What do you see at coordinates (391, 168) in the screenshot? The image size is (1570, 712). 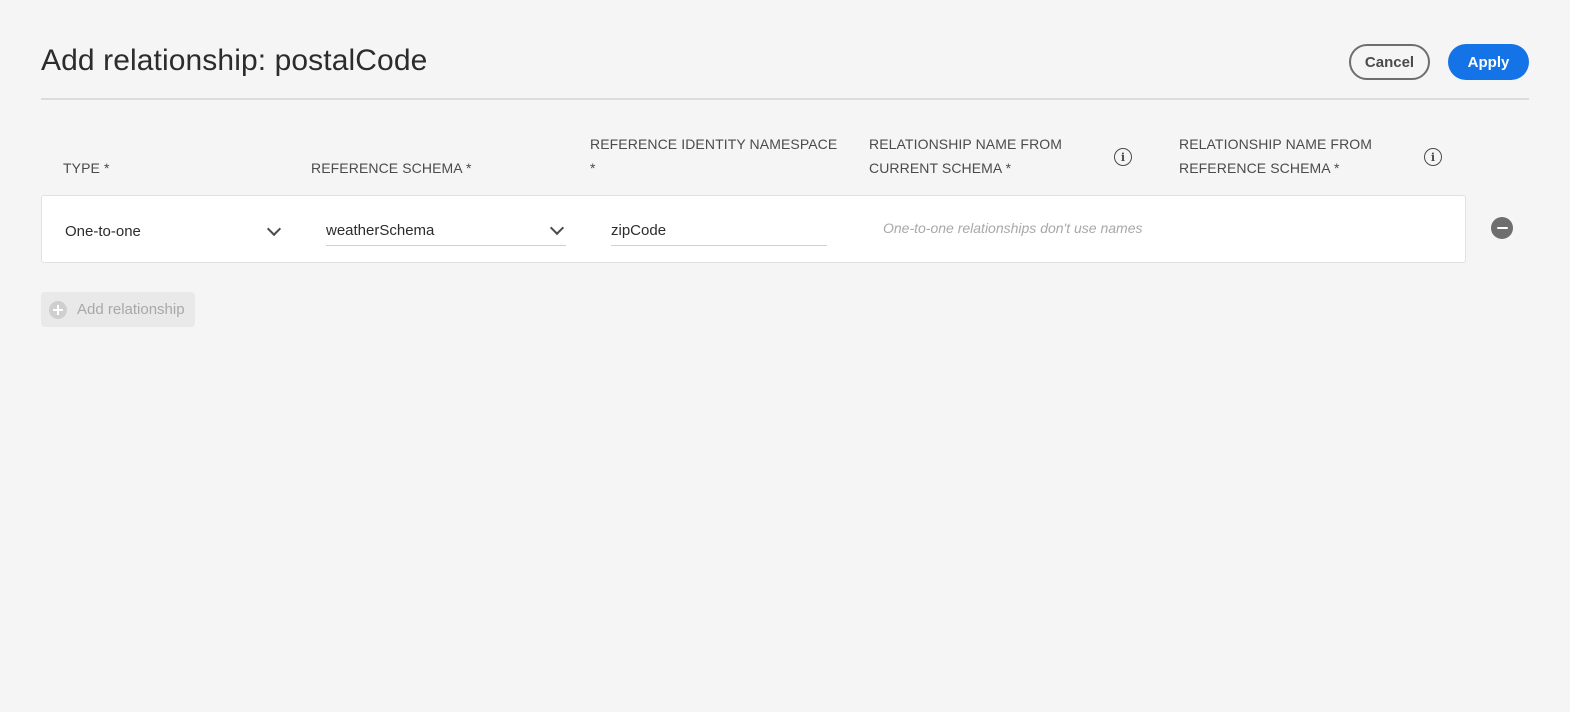 I see `column-header-reference-schema: REFERENCE SCHEMA *` at bounding box center [391, 168].